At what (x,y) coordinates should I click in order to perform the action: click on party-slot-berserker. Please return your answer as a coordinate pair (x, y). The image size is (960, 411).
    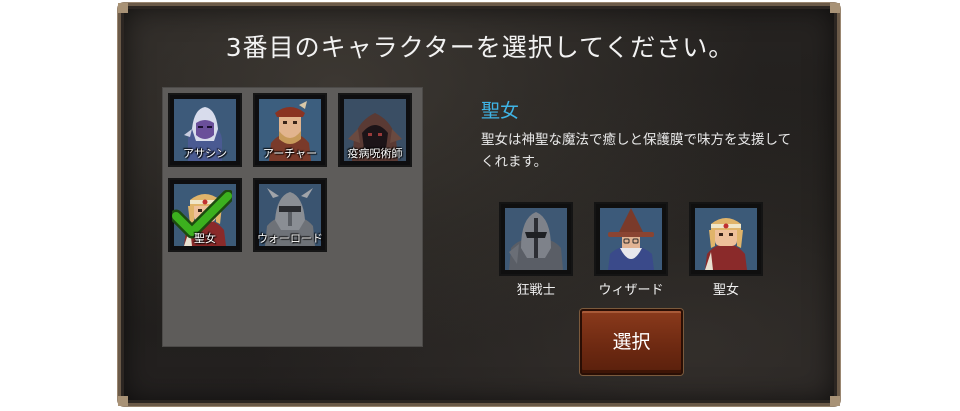
    Looking at the image, I should click on (536, 239).